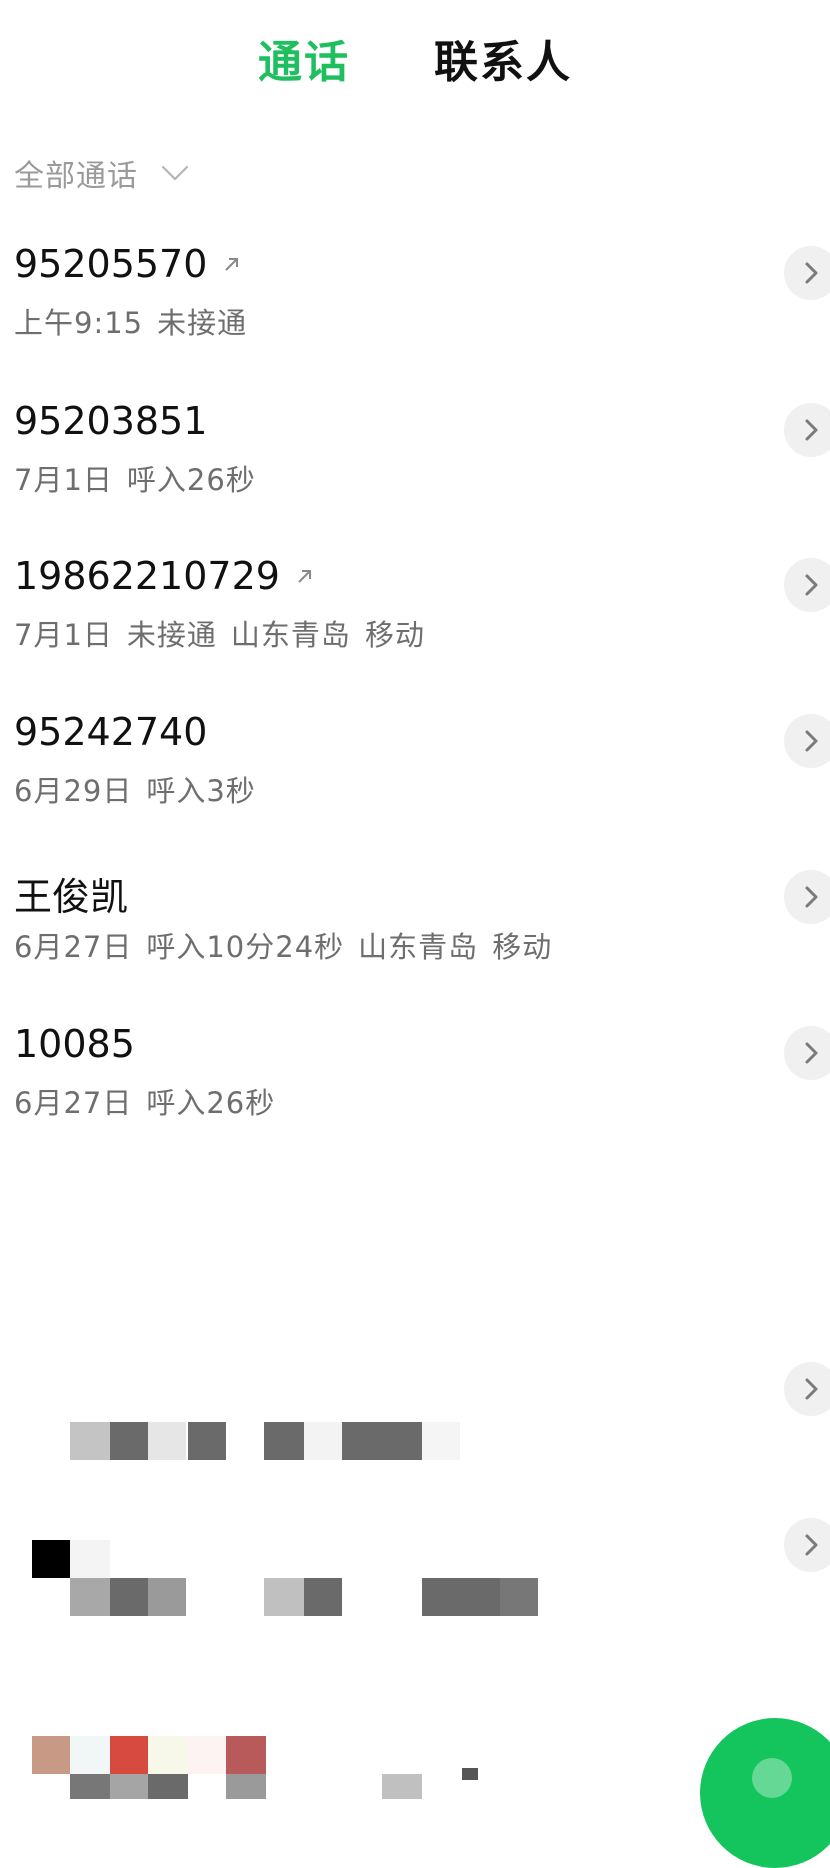  I want to click on call-details: 7月1日 呼入26秒, so click(142, 478).